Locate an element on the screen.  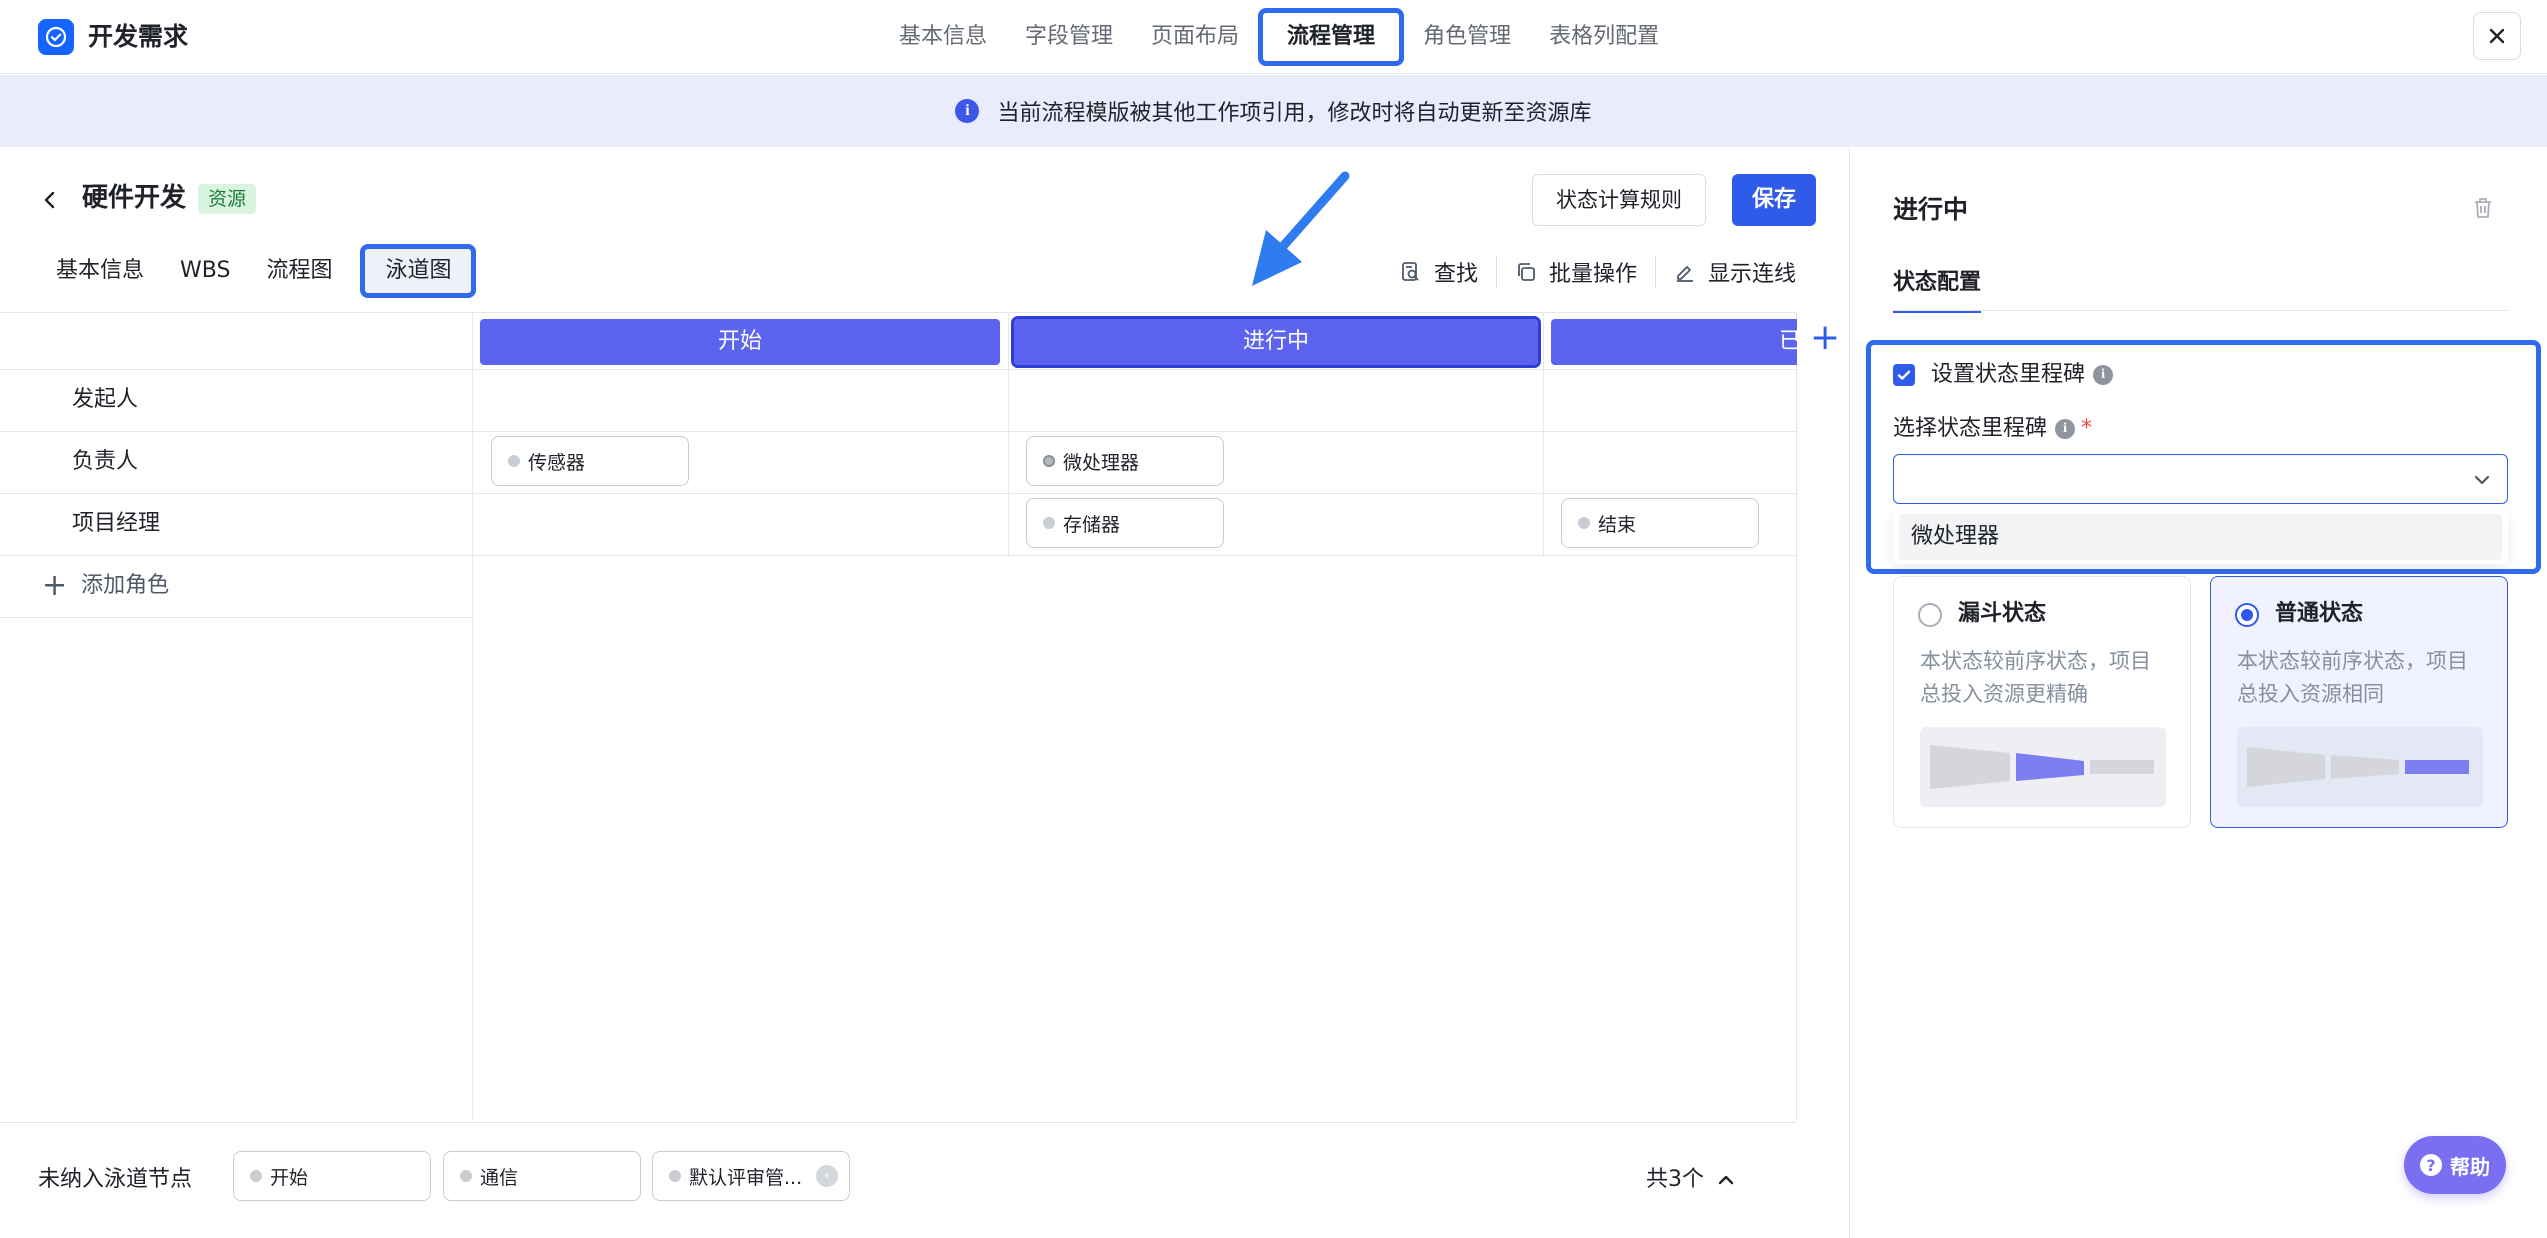
batch-operation-label: 批量操作 is located at coordinates (1593, 274).